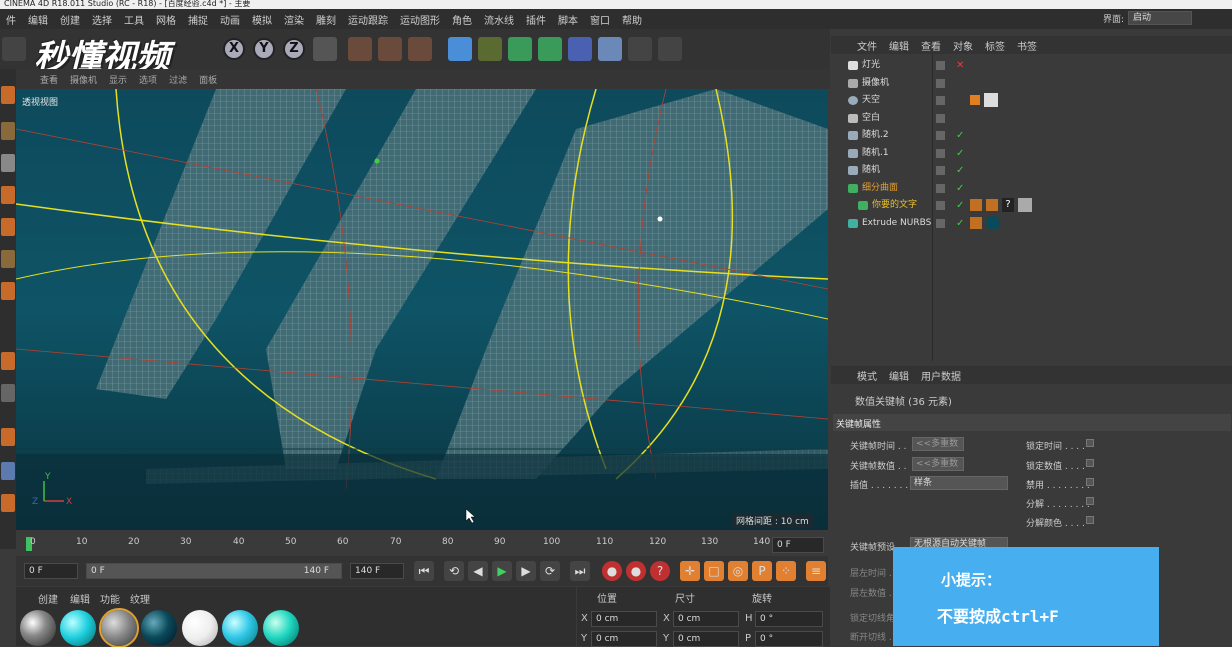 This screenshot has height=647, width=1232. I want to click on timeline-window-button: ≡, so click(816, 571).